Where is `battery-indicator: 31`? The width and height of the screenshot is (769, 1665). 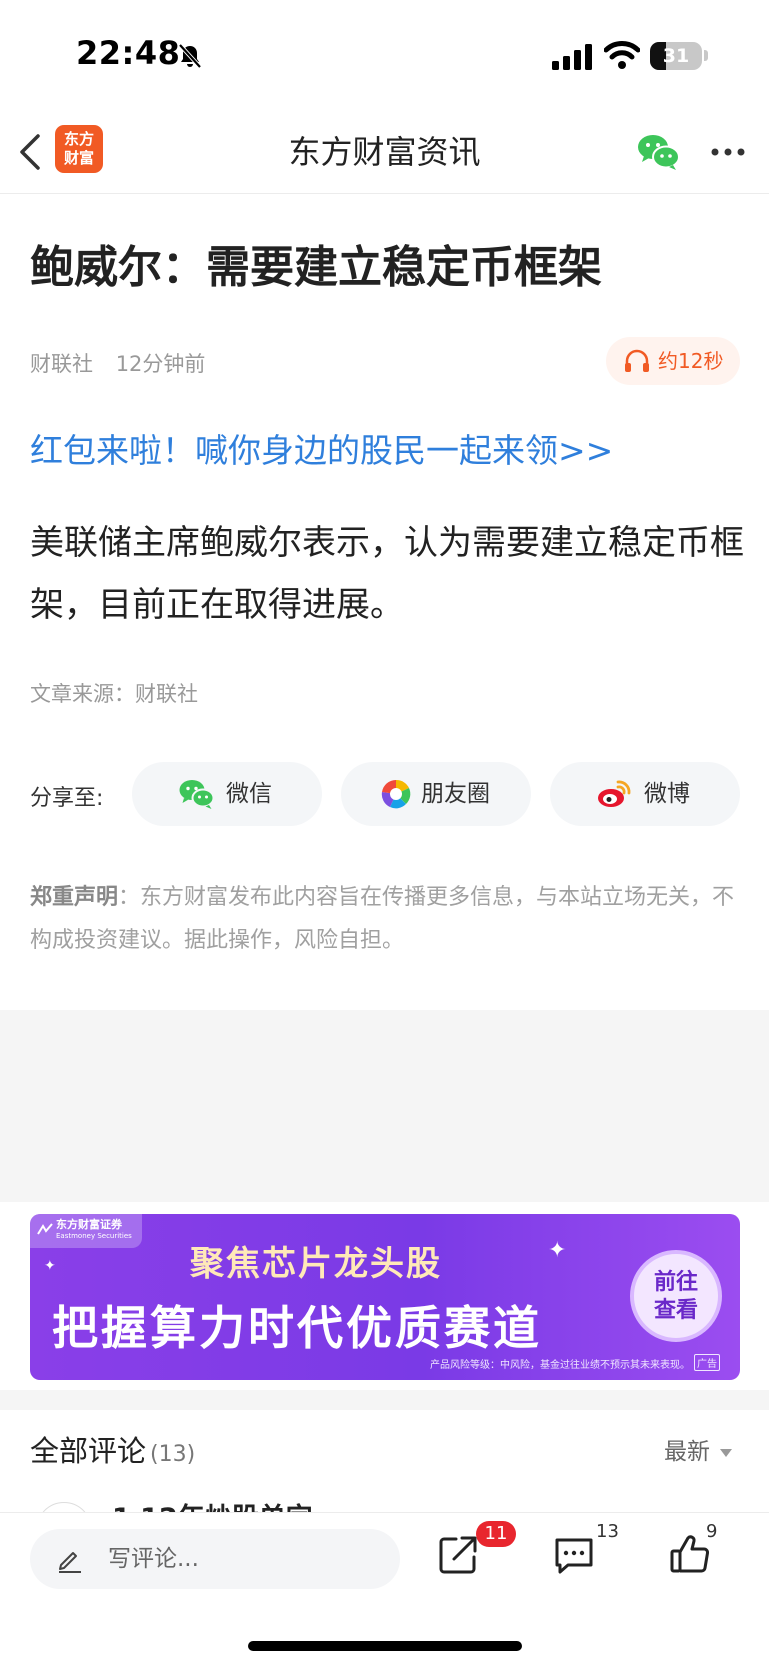 battery-indicator: 31 is located at coordinates (676, 56).